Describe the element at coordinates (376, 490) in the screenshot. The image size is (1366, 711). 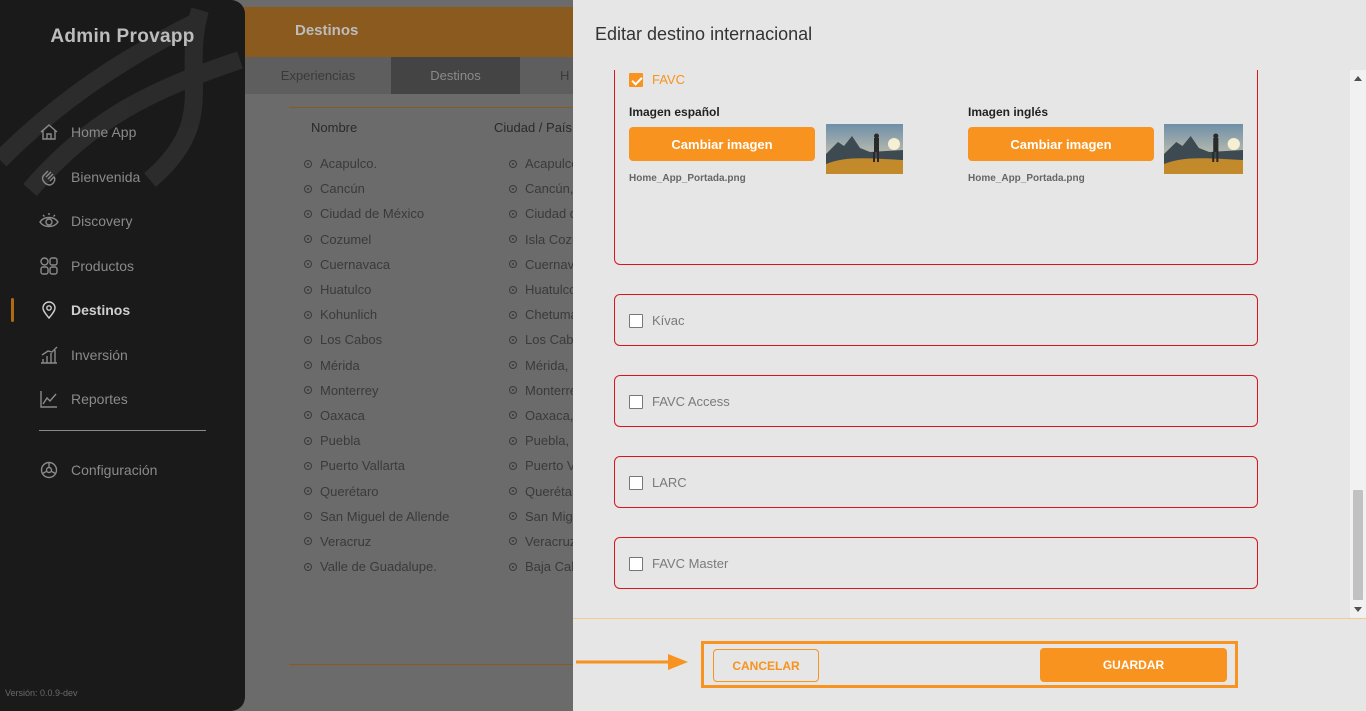
I see `table-row: Querétaro` at that location.